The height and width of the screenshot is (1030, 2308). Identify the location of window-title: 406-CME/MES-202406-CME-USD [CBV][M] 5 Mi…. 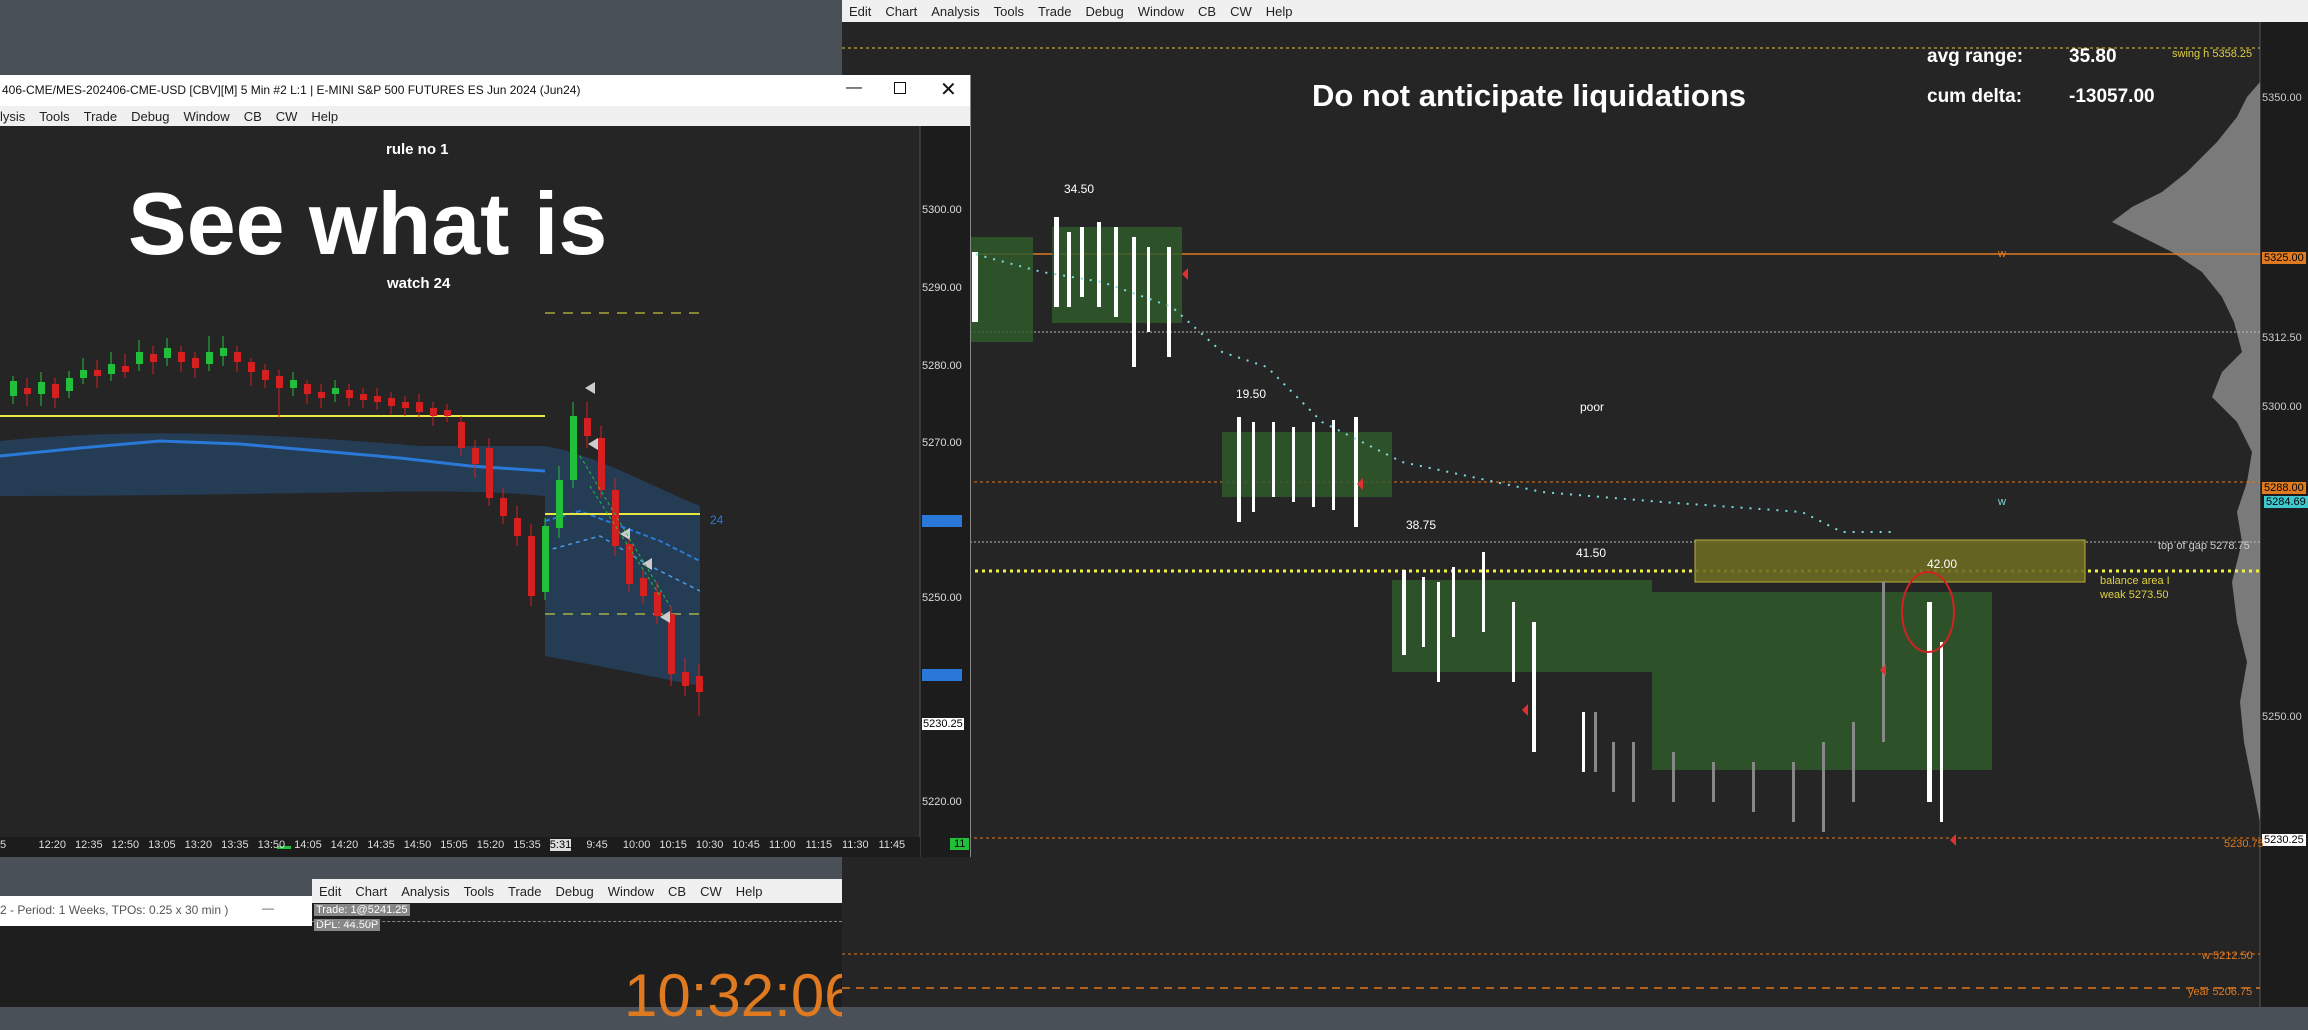
(291, 90).